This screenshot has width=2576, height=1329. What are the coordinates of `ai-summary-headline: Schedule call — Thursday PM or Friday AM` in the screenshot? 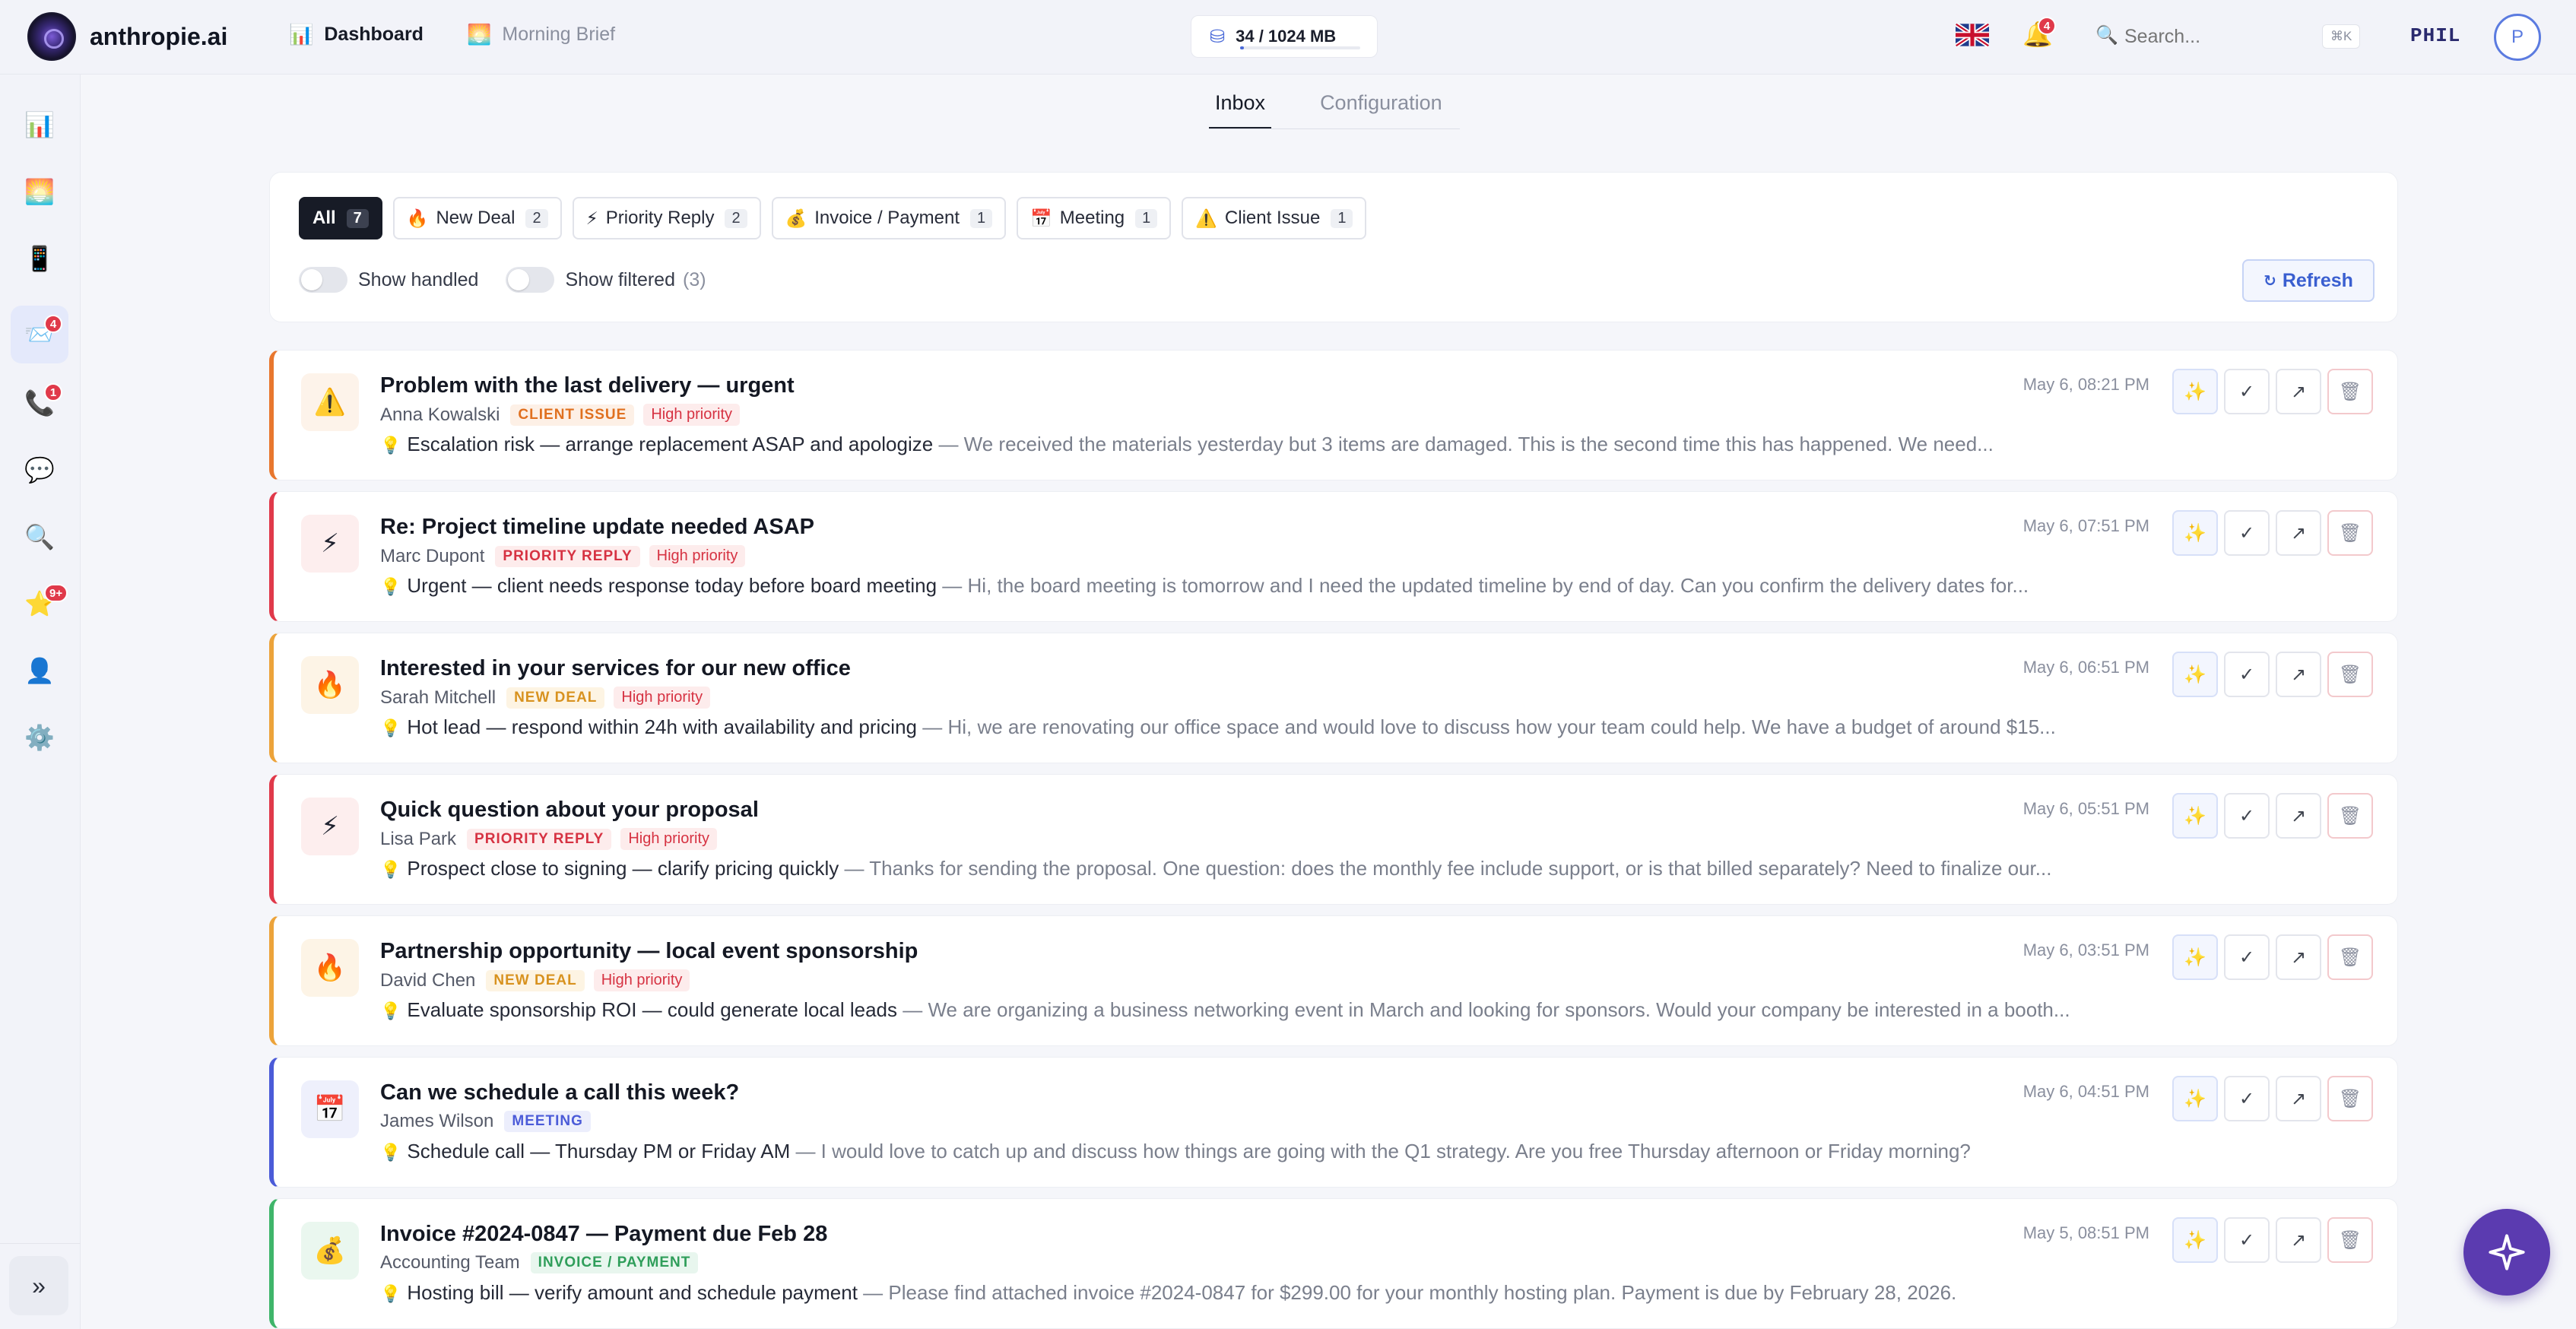 It's located at (599, 1151).